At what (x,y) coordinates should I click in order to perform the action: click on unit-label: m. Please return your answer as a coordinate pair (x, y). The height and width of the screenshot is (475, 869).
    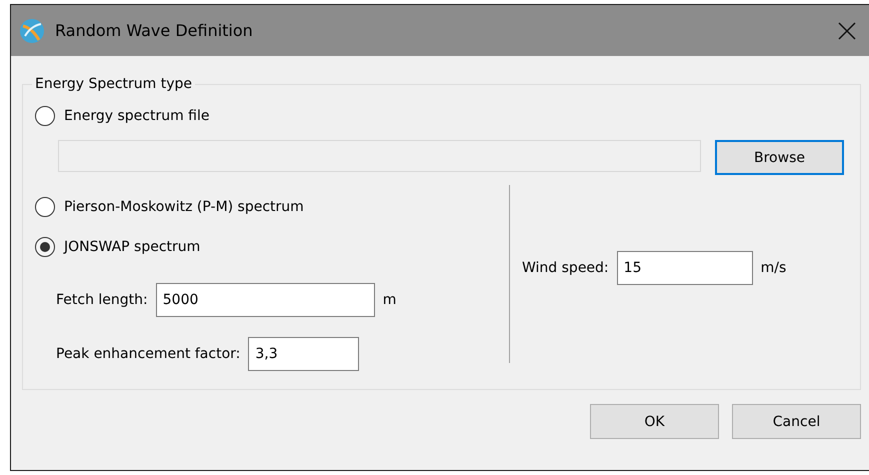
    Looking at the image, I should click on (389, 300).